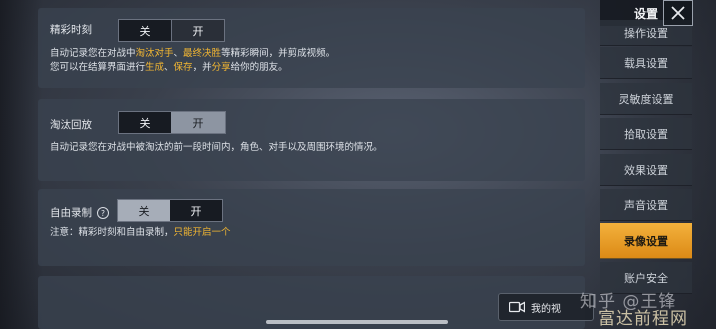 The height and width of the screenshot is (329, 716). Describe the element at coordinates (646, 170) in the screenshot. I see `tab-effects: 效果设置` at that location.